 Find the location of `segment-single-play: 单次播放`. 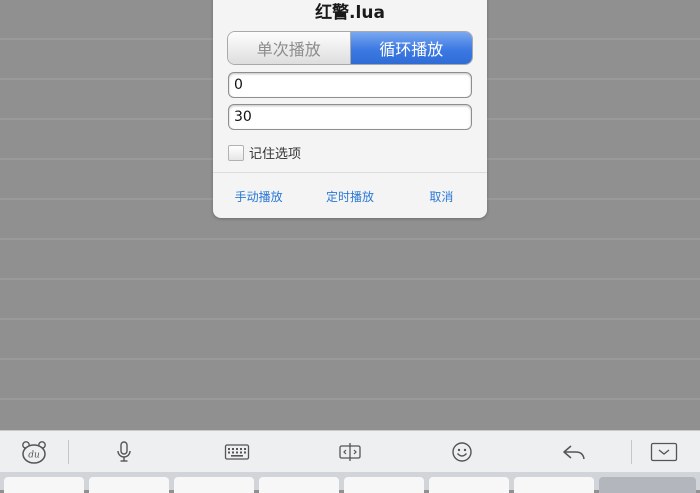

segment-single-play: 单次播放 is located at coordinates (289, 48).